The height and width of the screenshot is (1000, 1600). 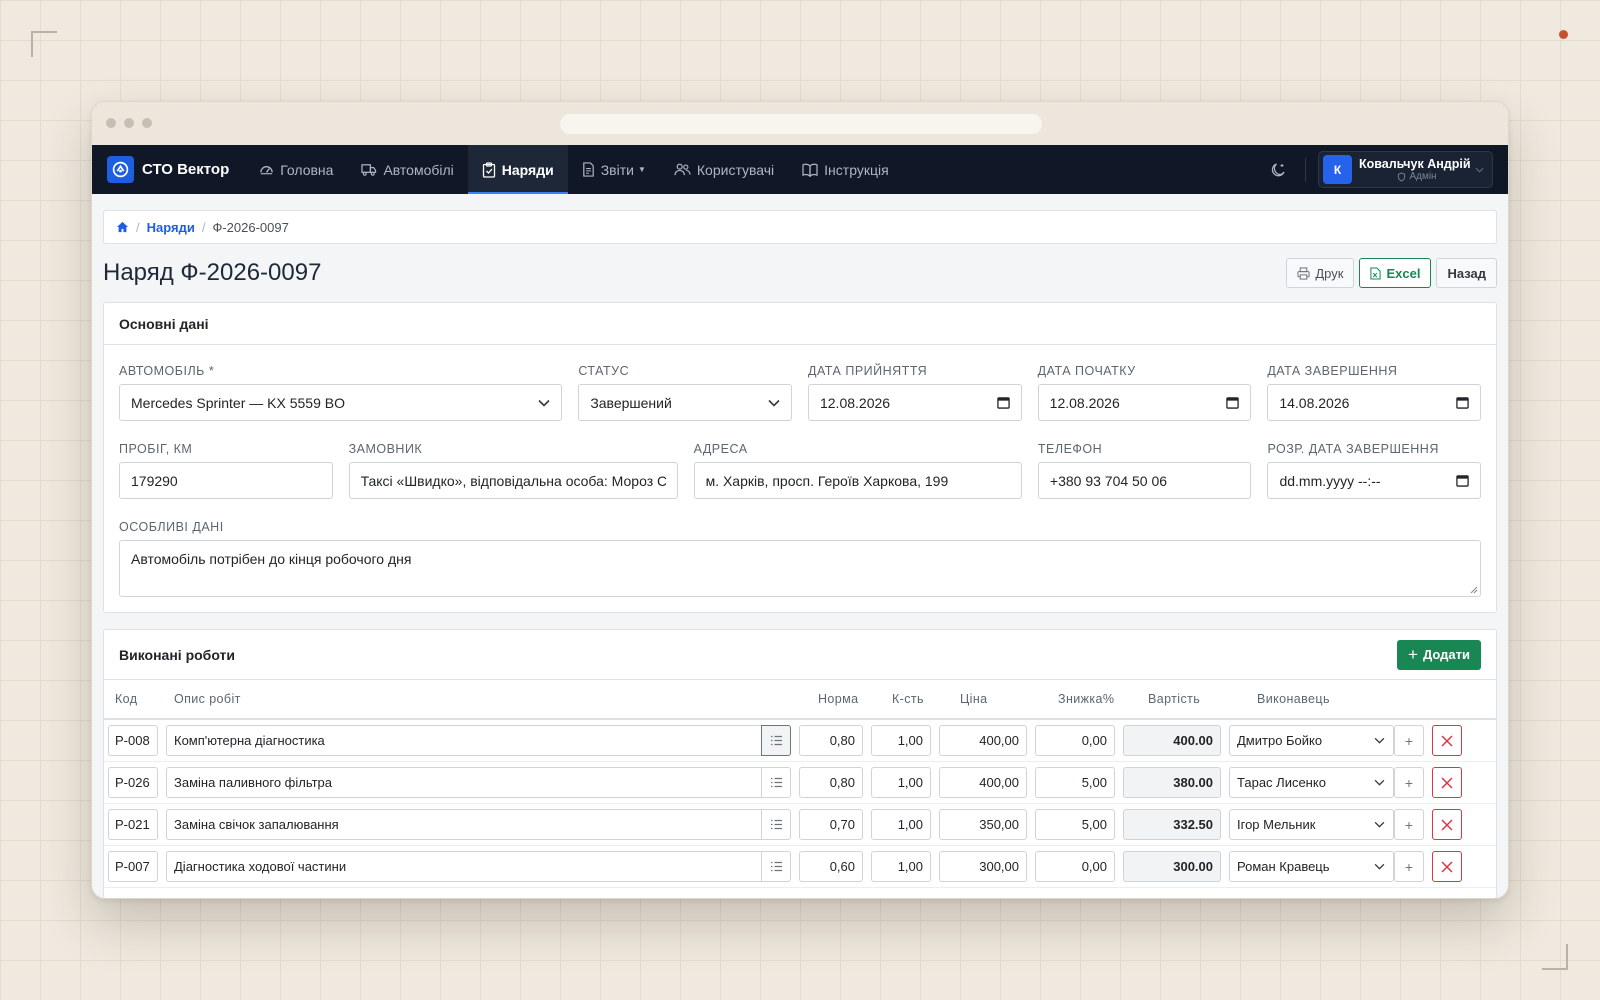 I want to click on print-button: Друк, so click(x=1320, y=273).